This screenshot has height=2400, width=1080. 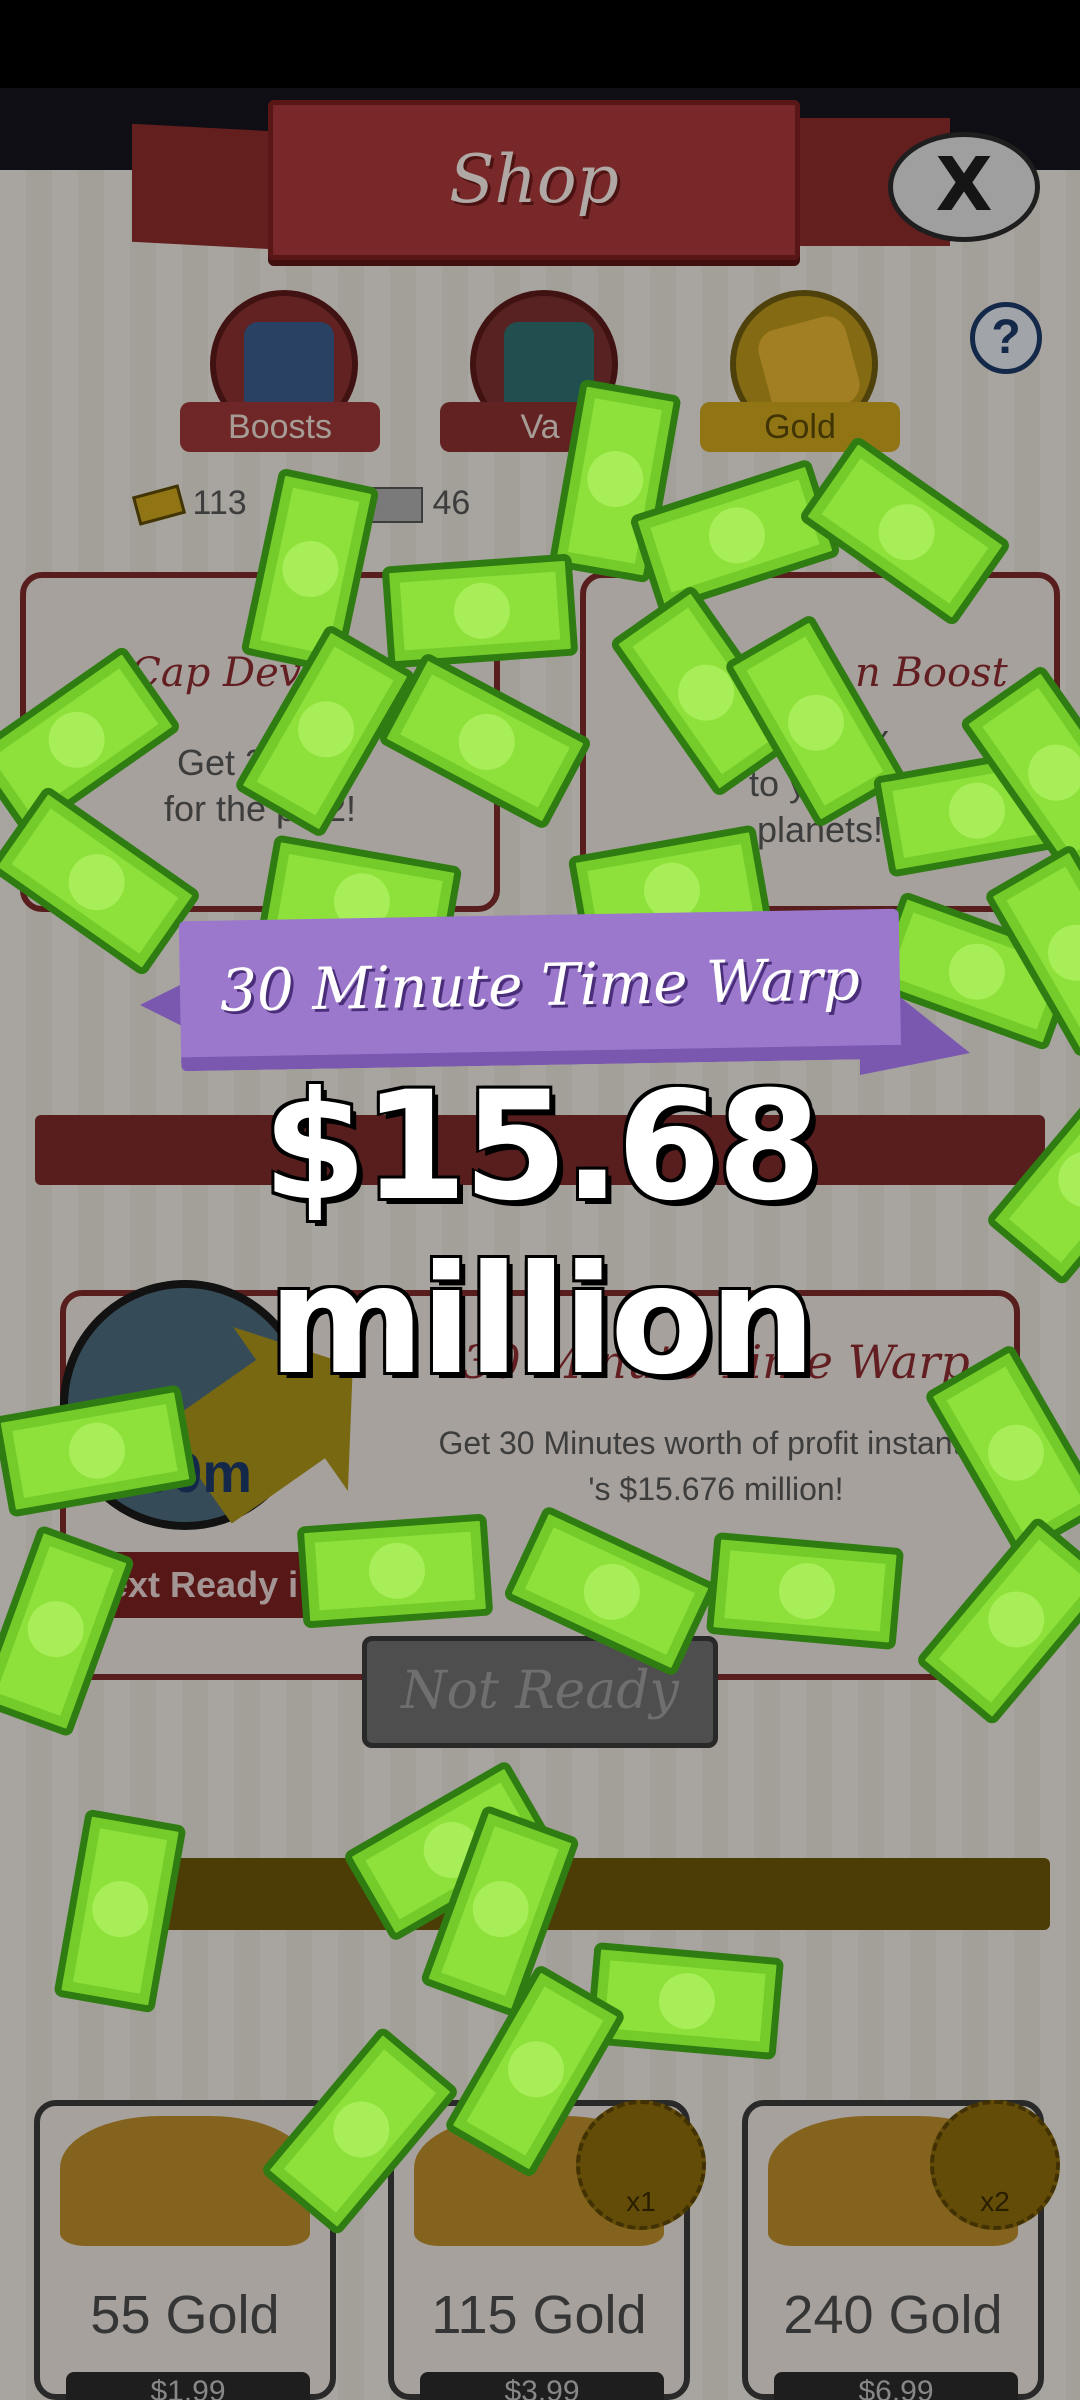 What do you see at coordinates (540, 985) in the screenshot?
I see `reward-banner-title: 30 Minute Time Warp` at bounding box center [540, 985].